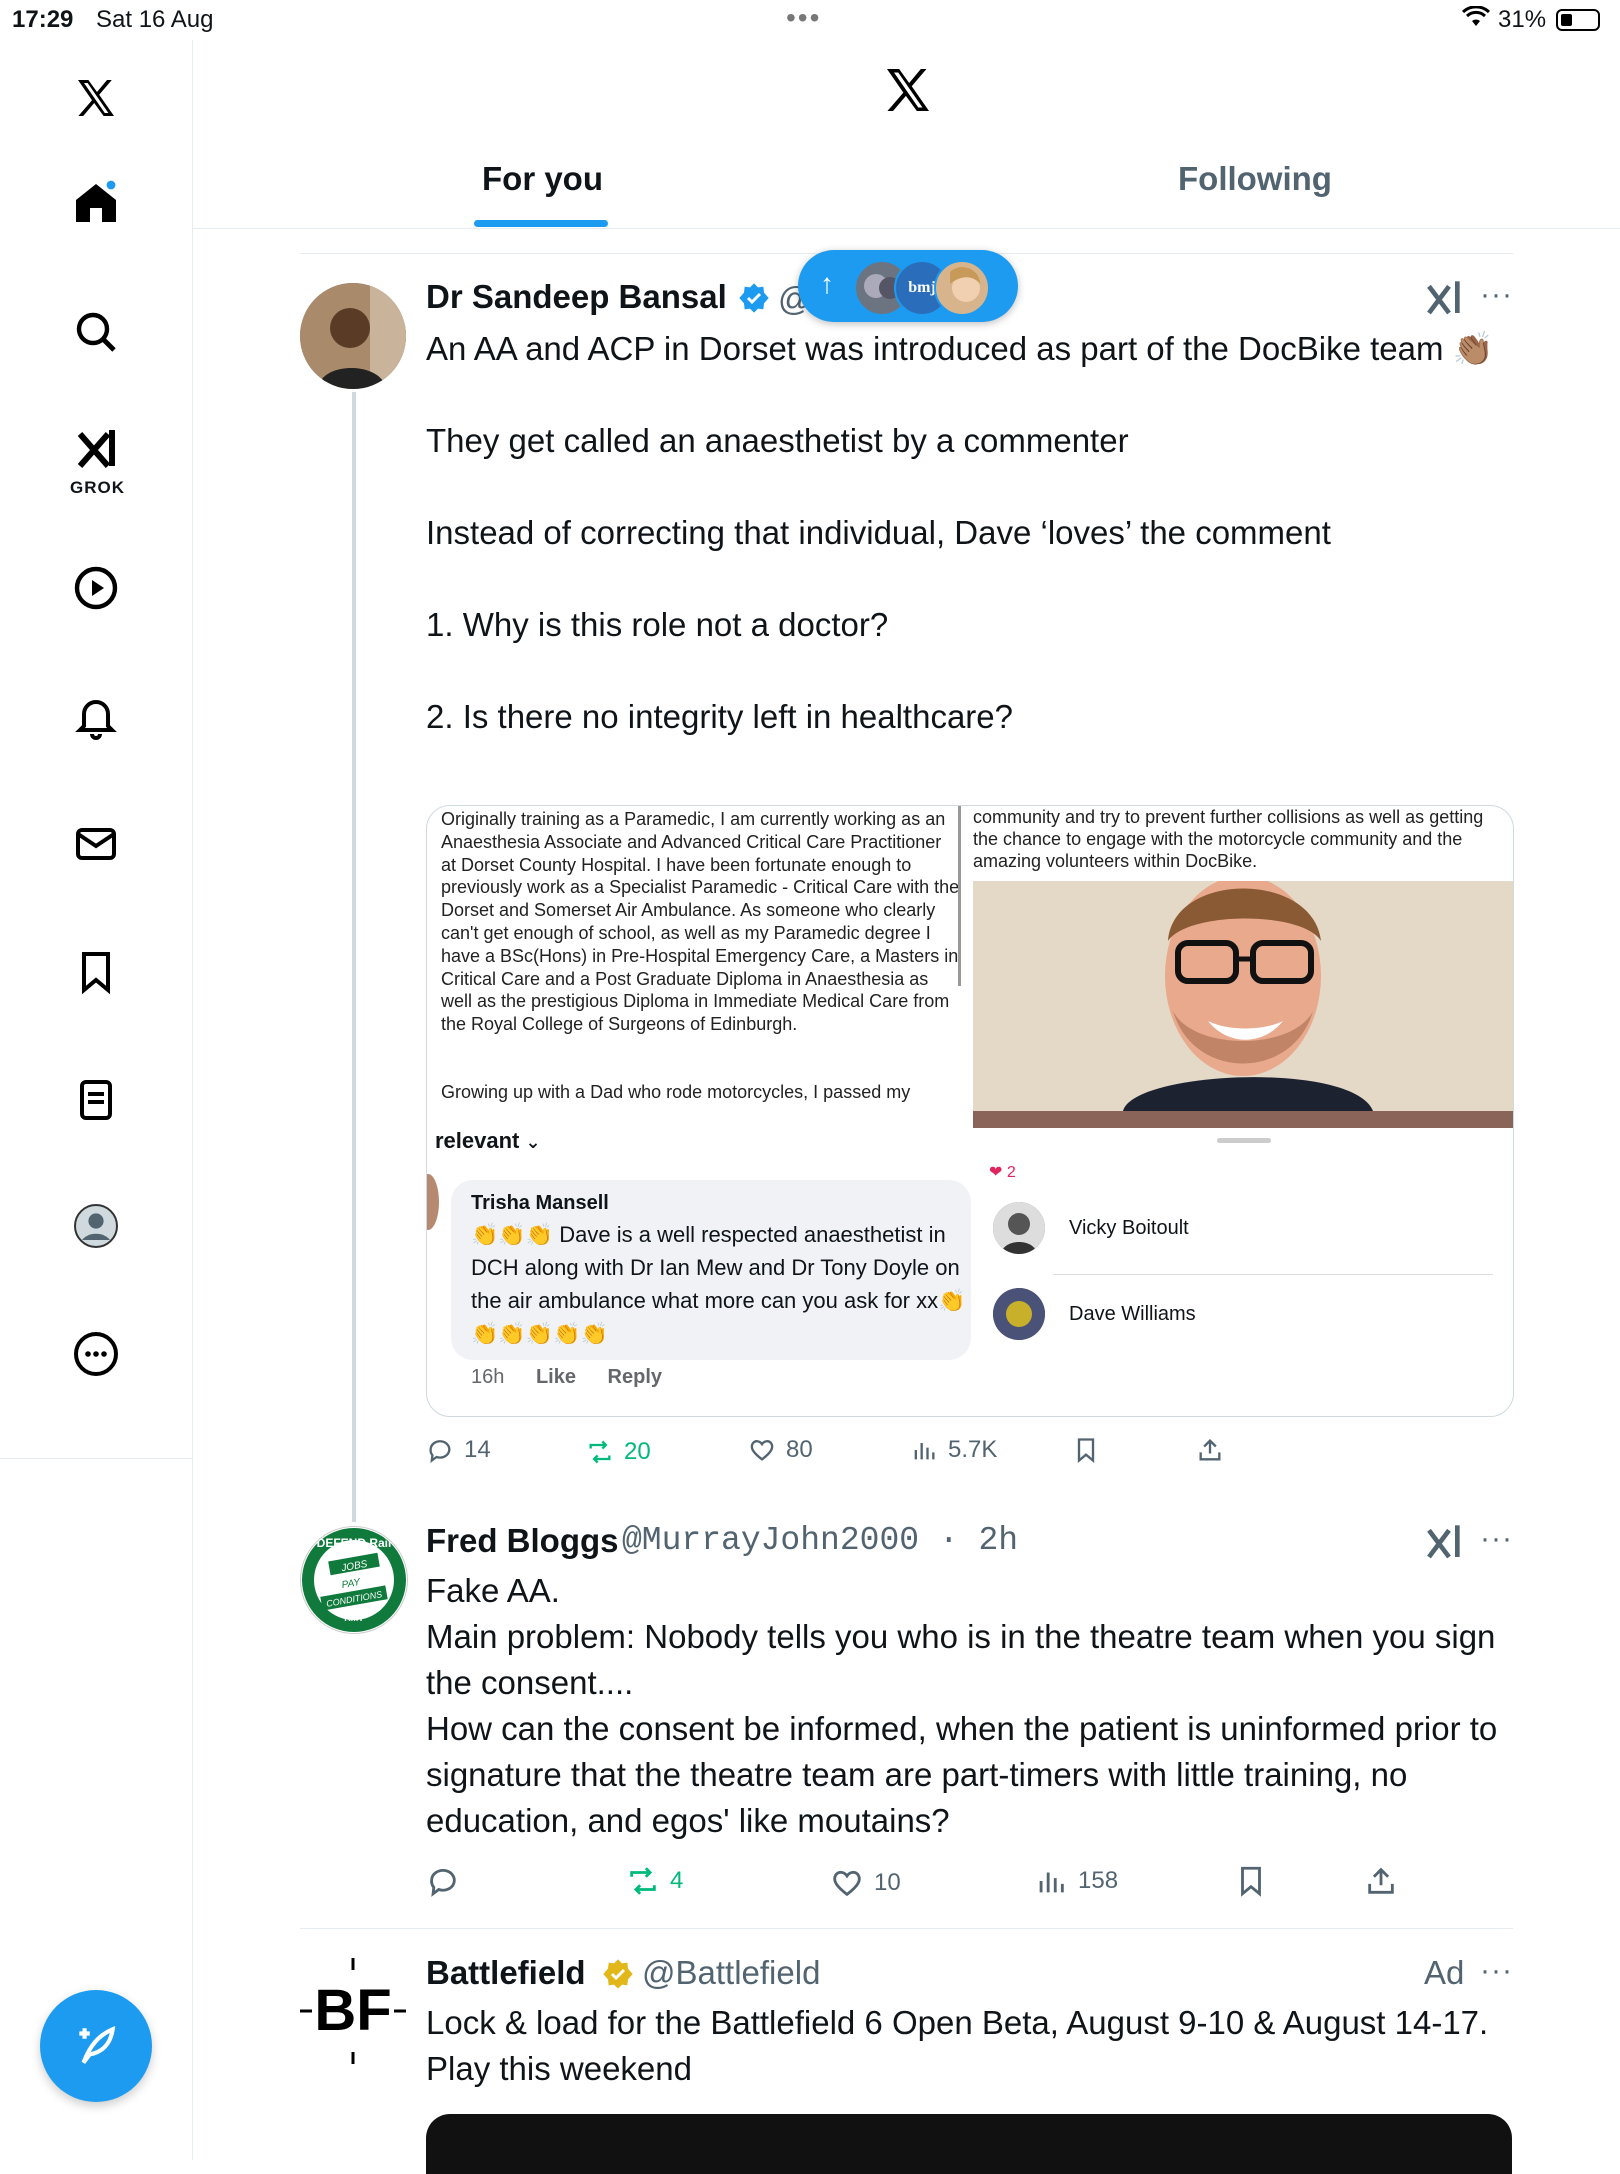  What do you see at coordinates (996, 1172) in the screenshot?
I see `heart-icon: ❤` at bounding box center [996, 1172].